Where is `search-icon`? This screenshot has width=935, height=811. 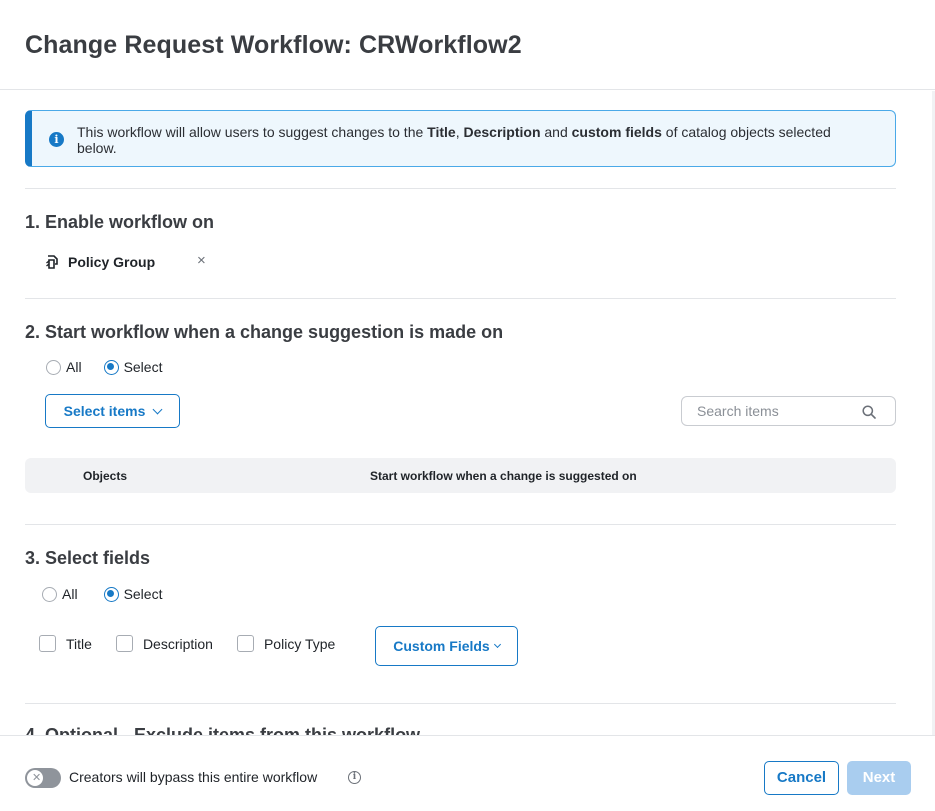 search-icon is located at coordinates (869, 412).